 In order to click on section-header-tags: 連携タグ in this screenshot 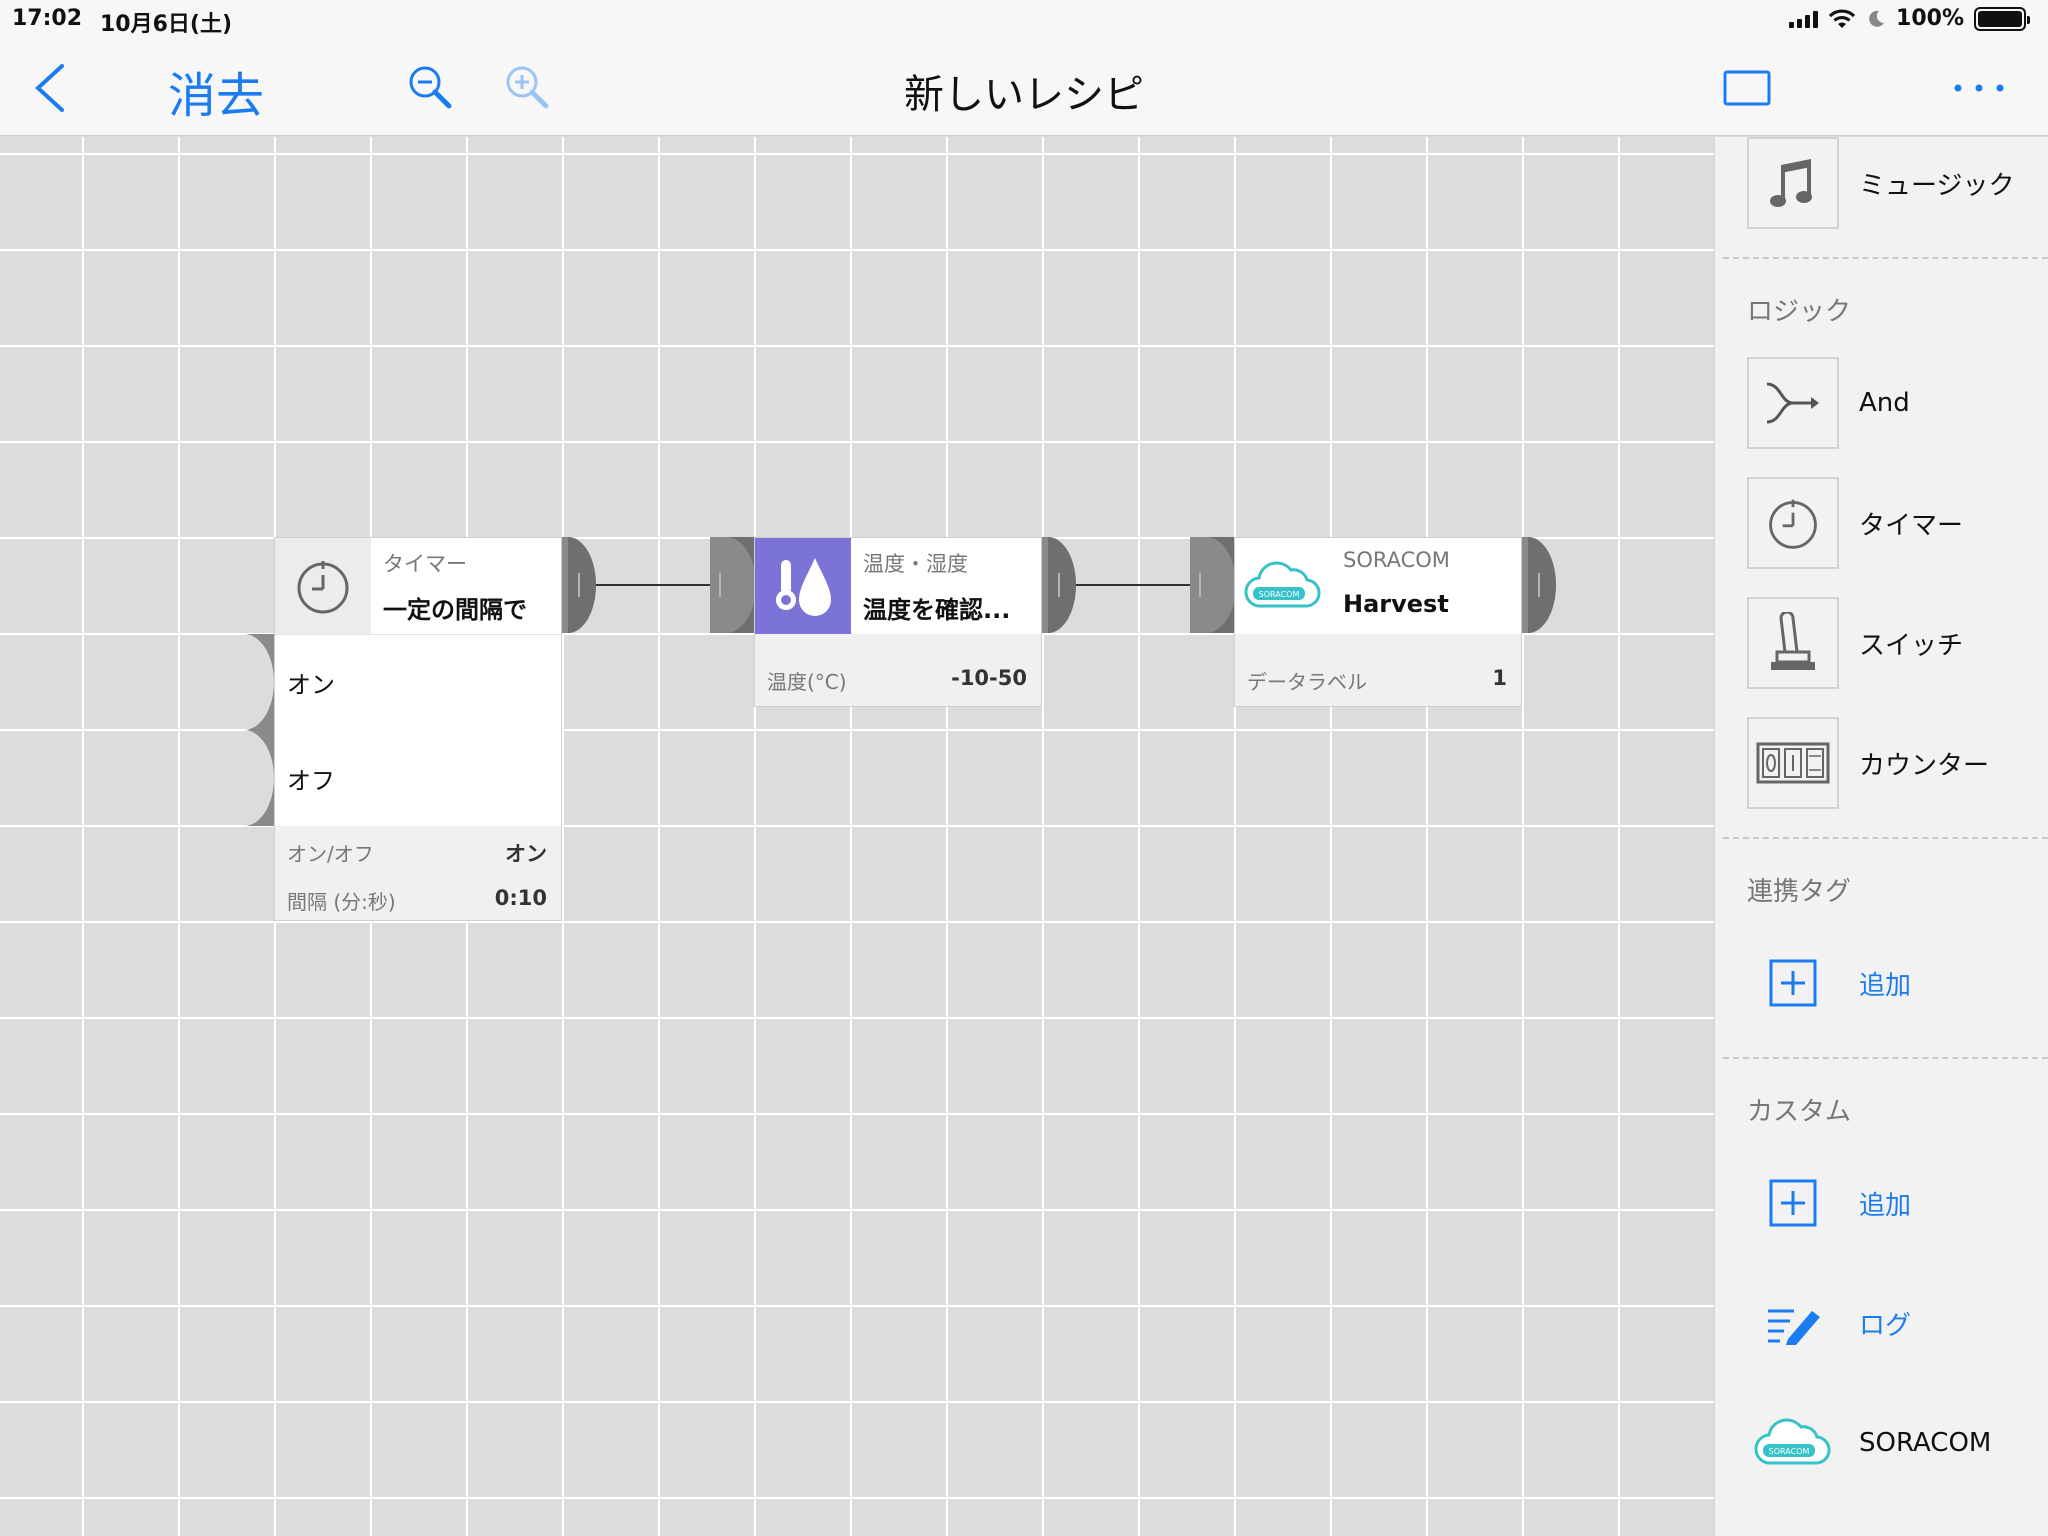, I will do `click(1799, 892)`.